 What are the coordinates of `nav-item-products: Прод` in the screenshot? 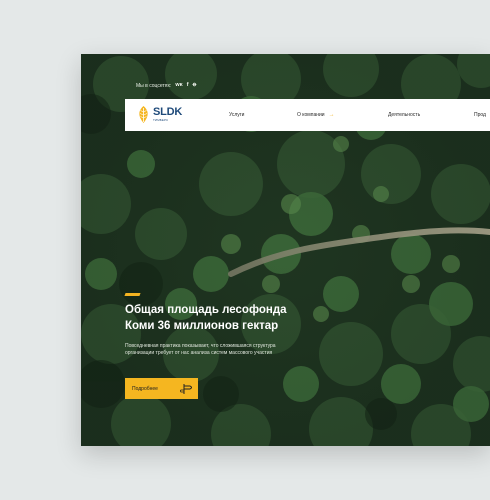 It's located at (480, 115).